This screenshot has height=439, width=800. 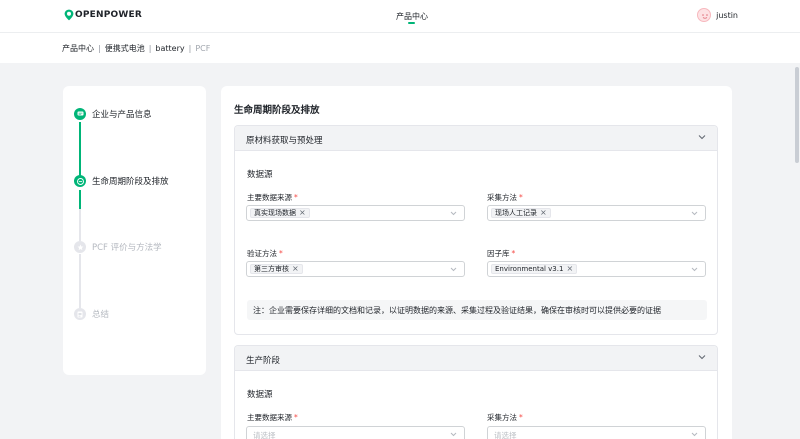 What do you see at coordinates (355, 269) in the screenshot?
I see `verification-method-select: 第三方审核 ×` at bounding box center [355, 269].